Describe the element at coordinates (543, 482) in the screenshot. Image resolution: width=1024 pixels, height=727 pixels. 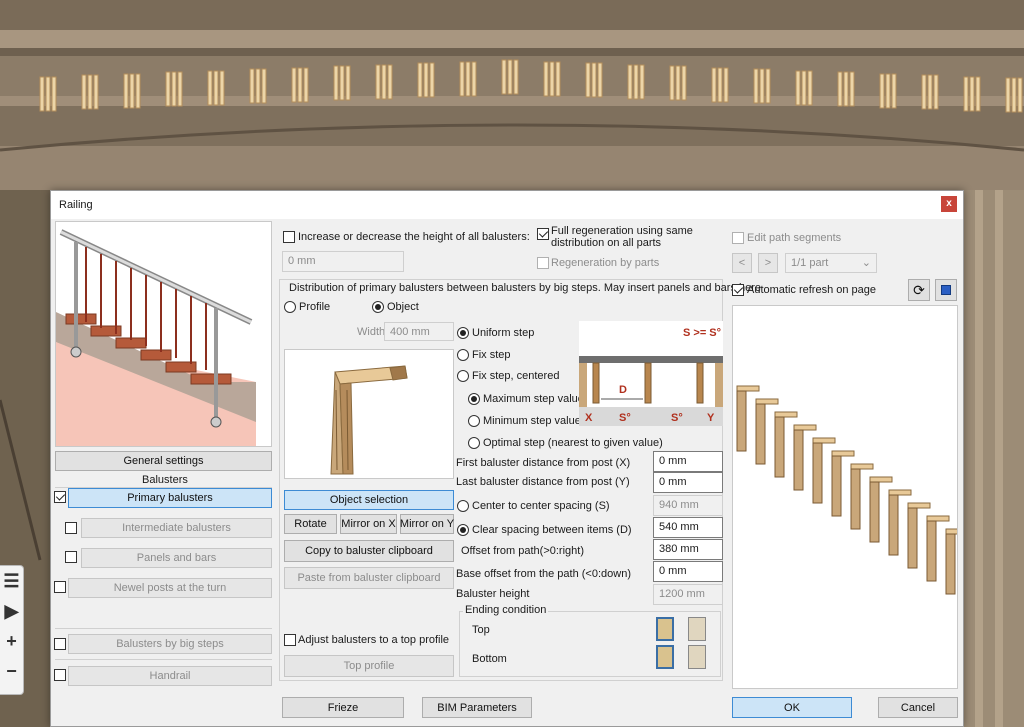
I see `last-distance-label: Last baluster distance from post (Y)` at that location.